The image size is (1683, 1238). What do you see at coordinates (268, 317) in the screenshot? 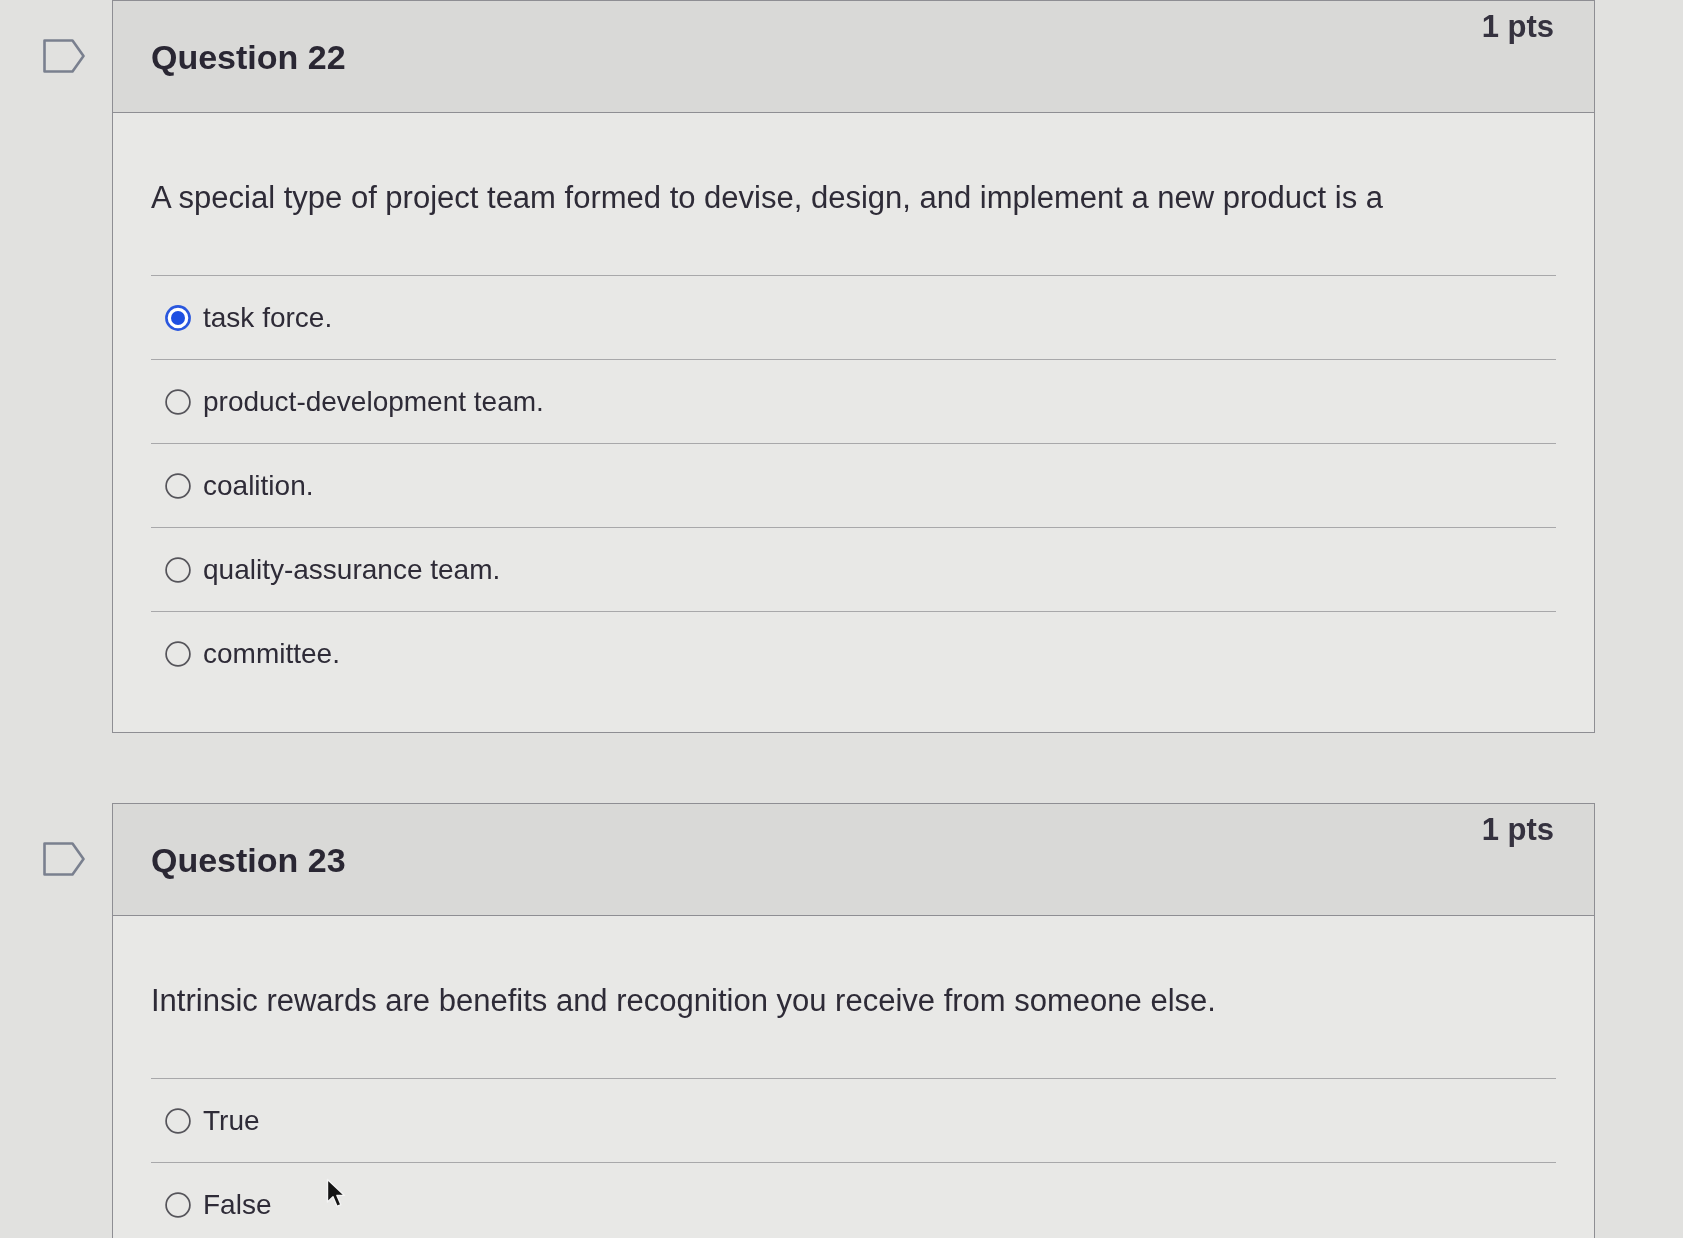
I see `option-label: task force.` at bounding box center [268, 317].